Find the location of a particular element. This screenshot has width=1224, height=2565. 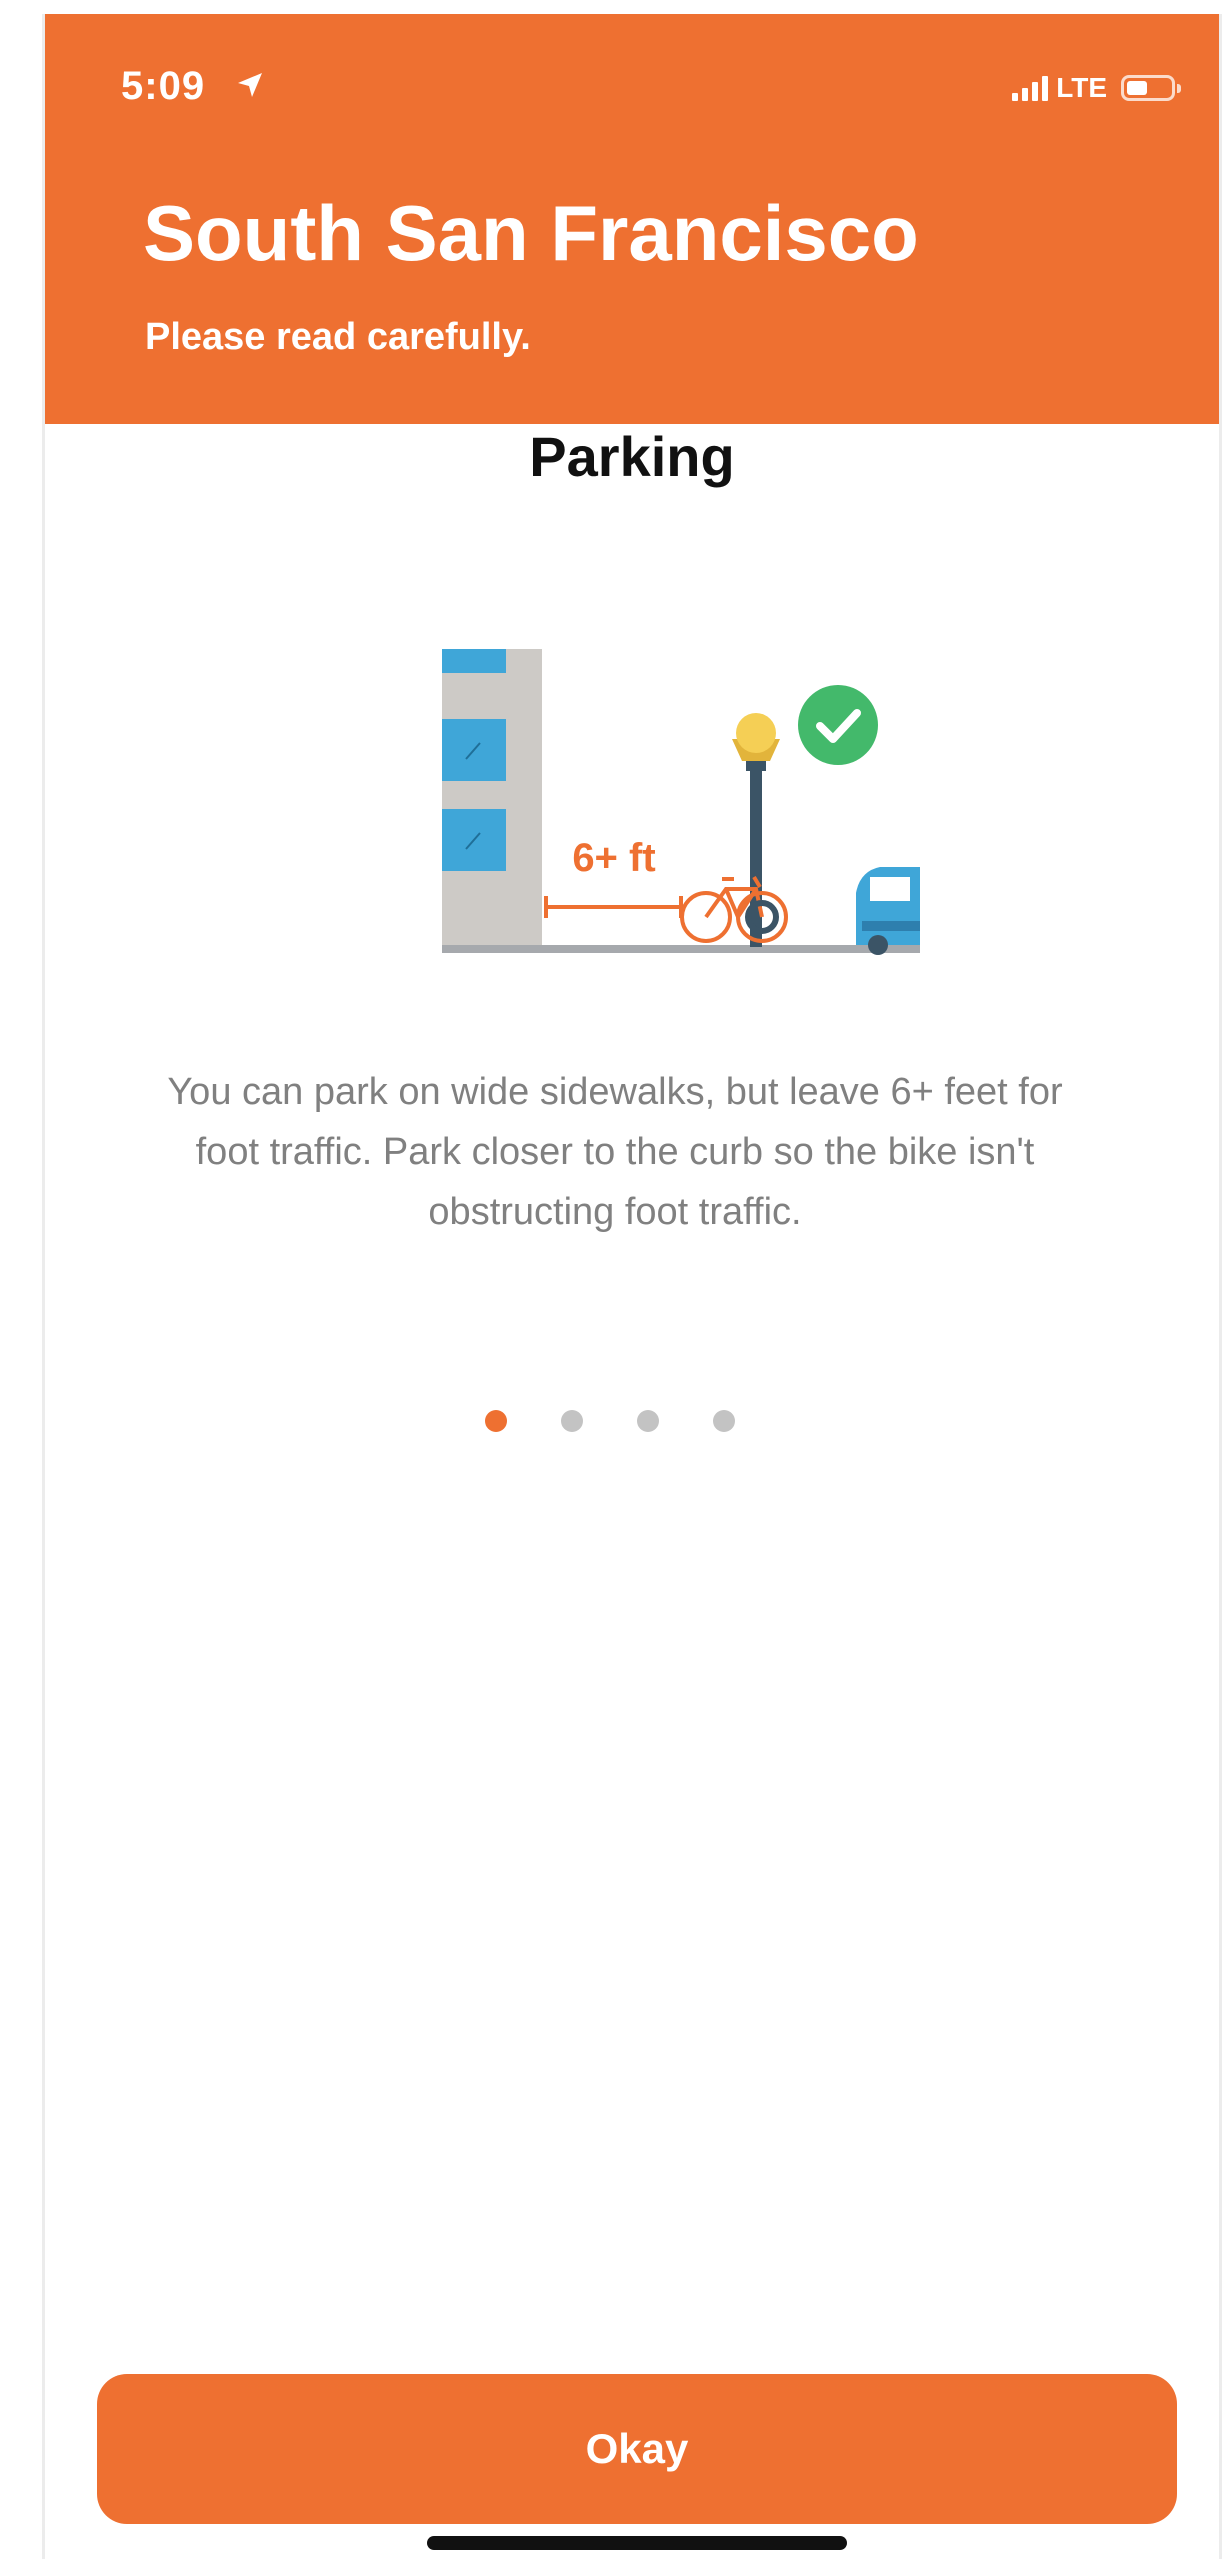

status-right: LTE is located at coordinates (1096, 88).